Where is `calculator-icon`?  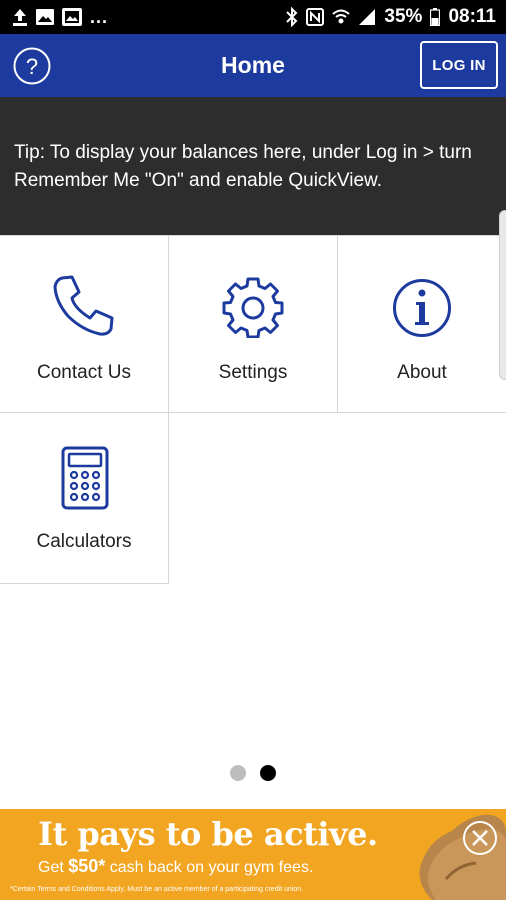 calculator-icon is located at coordinates (85, 478).